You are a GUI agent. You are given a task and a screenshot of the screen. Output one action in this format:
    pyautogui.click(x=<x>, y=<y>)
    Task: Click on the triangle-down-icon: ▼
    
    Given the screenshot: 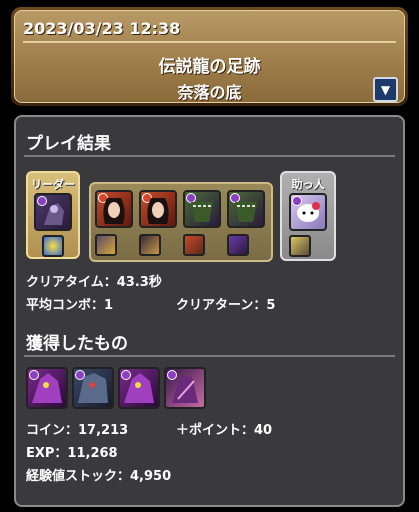 What is the action you would take?
    pyautogui.click(x=385, y=89)
    